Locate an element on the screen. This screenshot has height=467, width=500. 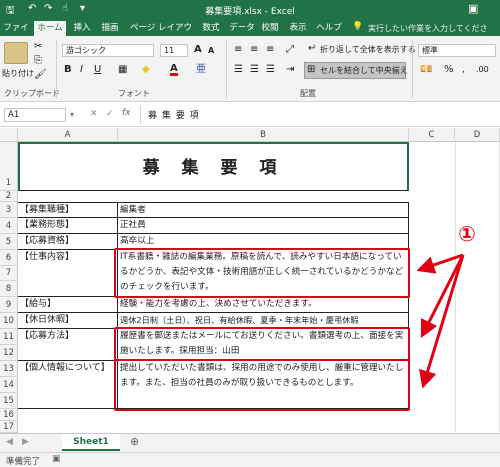
underline-button: U is located at coordinates (97, 70).